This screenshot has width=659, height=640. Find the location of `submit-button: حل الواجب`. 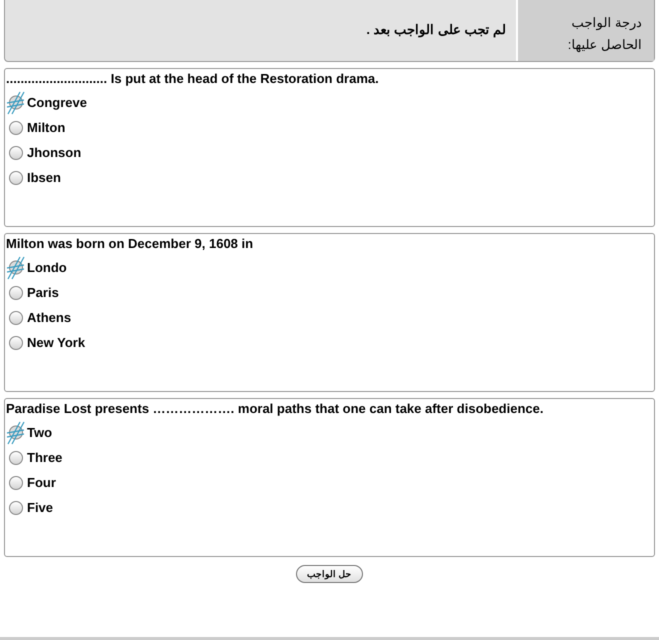

submit-button: حل الواجب is located at coordinates (329, 574).